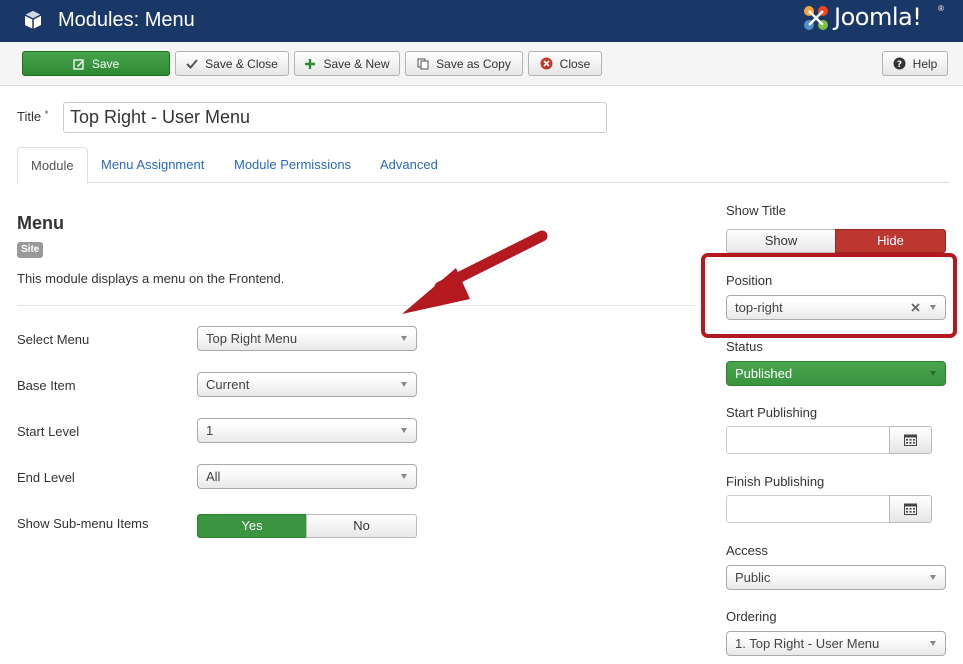  Describe the element at coordinates (46, 477) in the screenshot. I see `end-level-label: End Level` at that location.